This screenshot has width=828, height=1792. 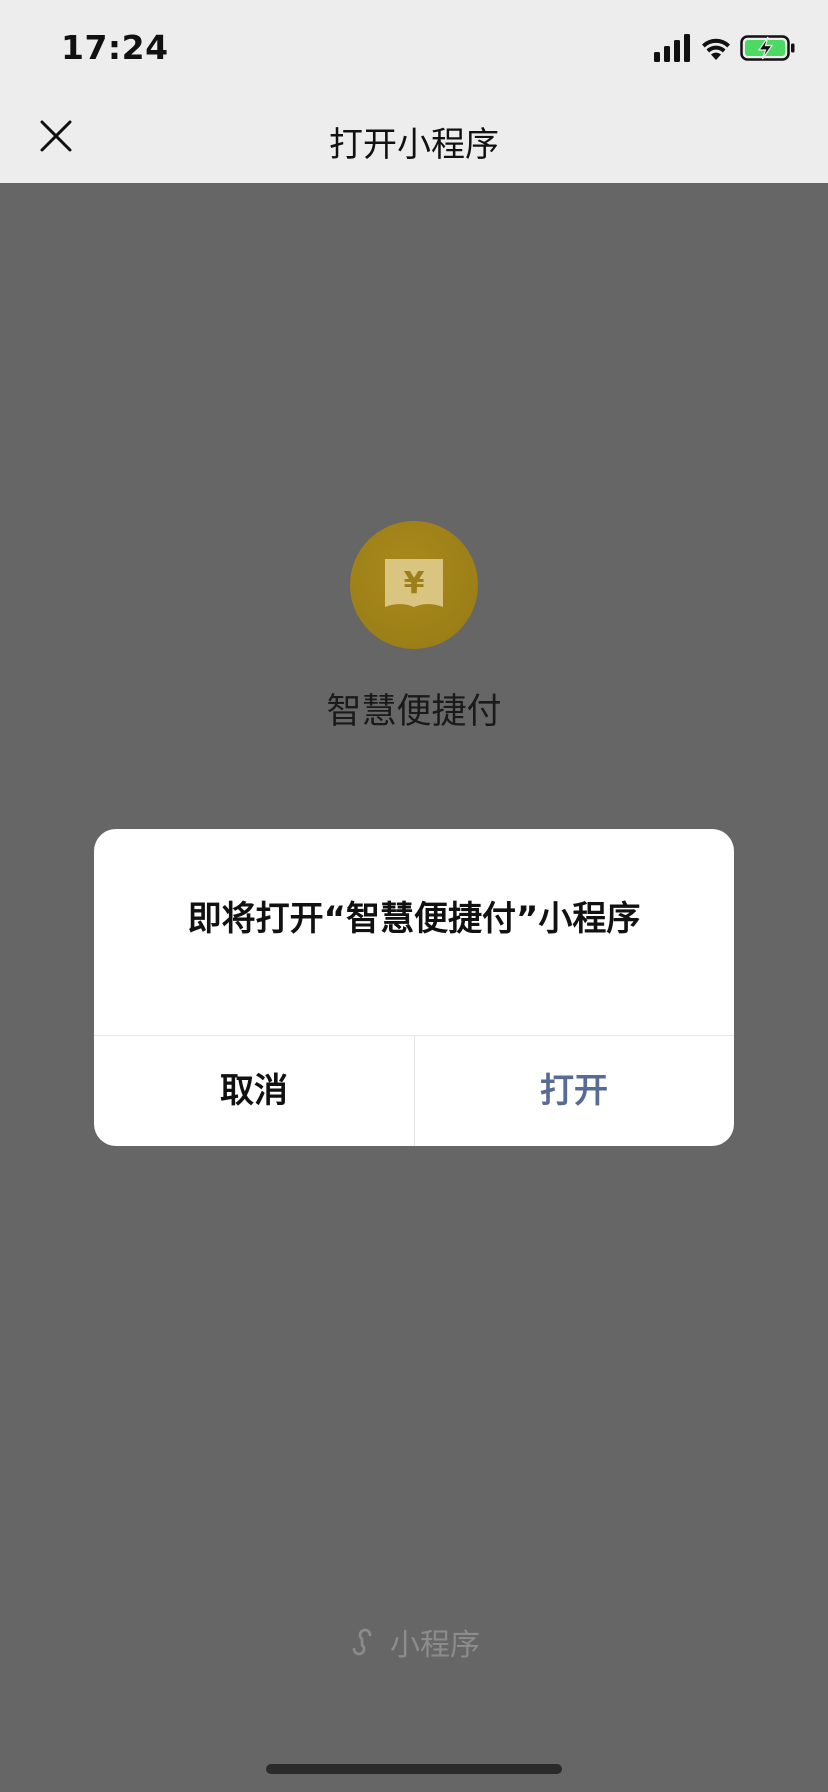 I want to click on mini-program-logo: ¥, so click(x=414, y=585).